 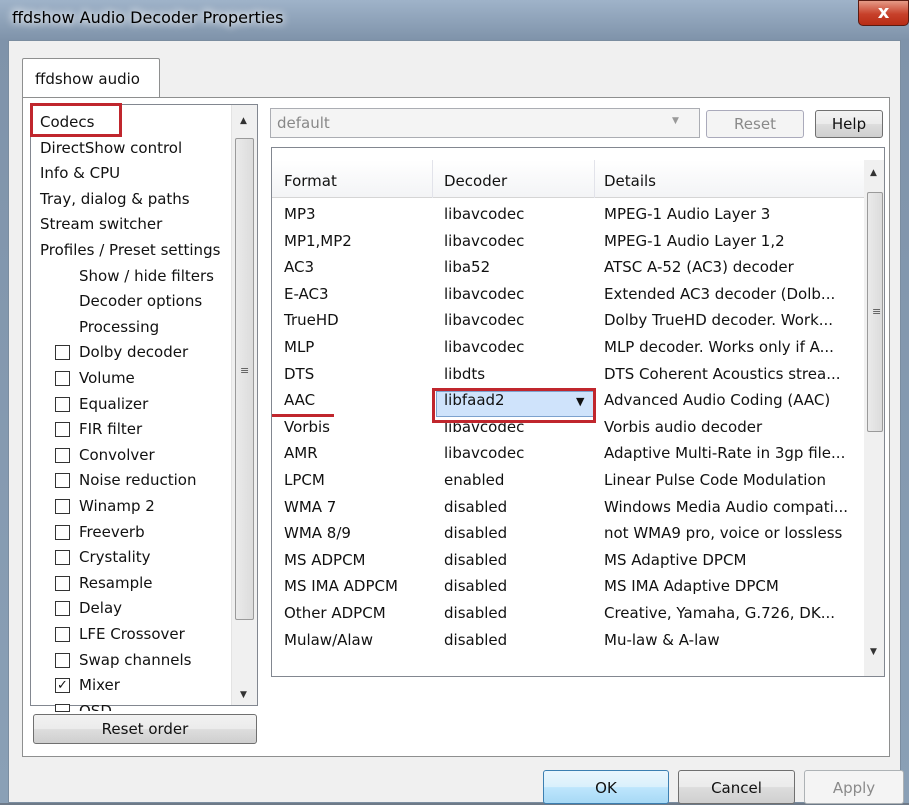 What do you see at coordinates (873, 652) in the screenshot?
I see `scroll-down-icon: ▼` at bounding box center [873, 652].